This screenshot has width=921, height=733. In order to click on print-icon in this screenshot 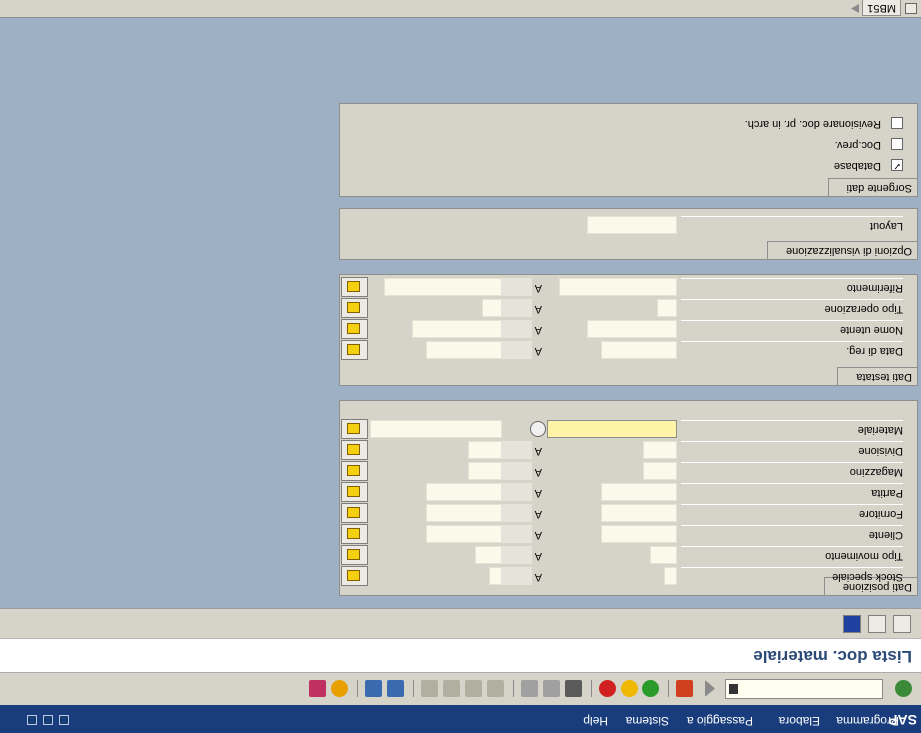, I will do `click(573, 688)`.